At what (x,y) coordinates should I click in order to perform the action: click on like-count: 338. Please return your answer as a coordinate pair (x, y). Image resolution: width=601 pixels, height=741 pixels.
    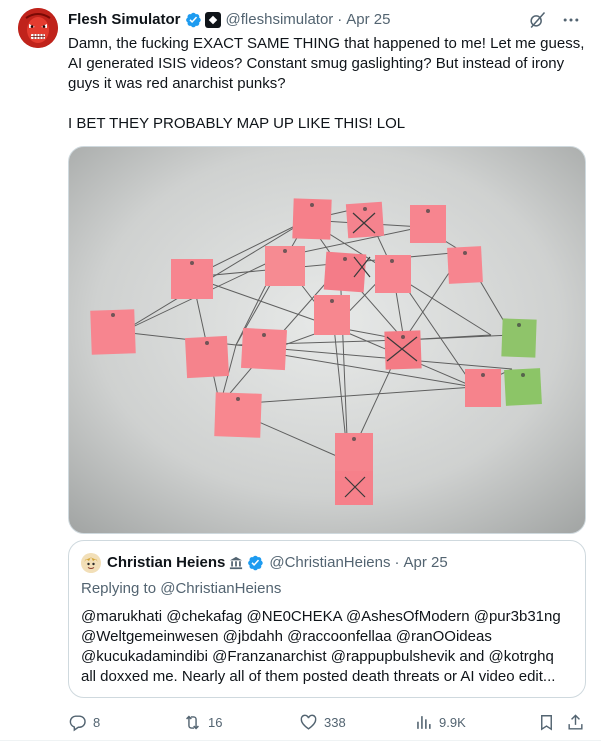
    Looking at the image, I should click on (335, 722).